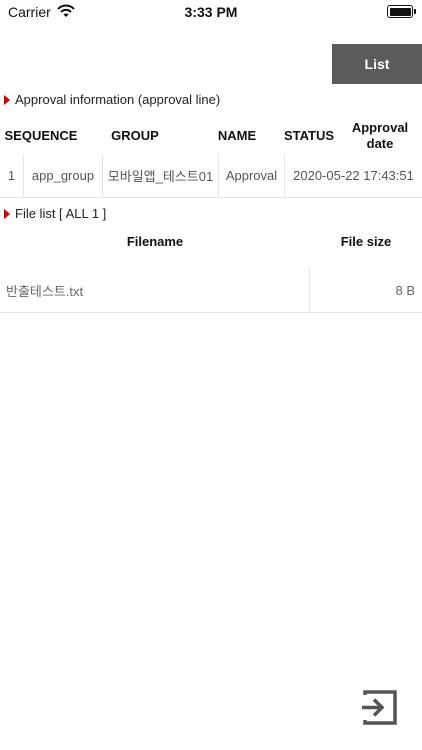 The width and height of the screenshot is (422, 750). I want to click on column-status: STATUS, so click(309, 135).